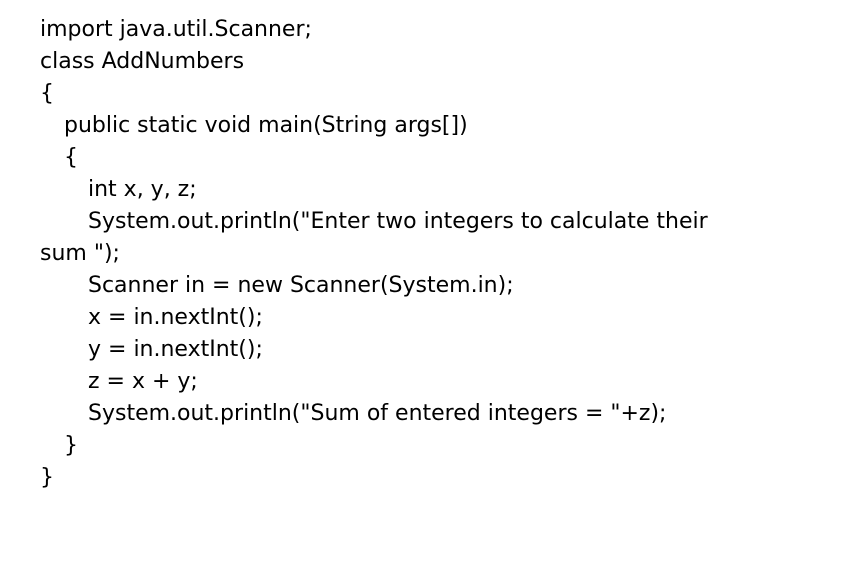 The image size is (847, 569). I want to click on code-line-class-open-brace: {, so click(47, 93).